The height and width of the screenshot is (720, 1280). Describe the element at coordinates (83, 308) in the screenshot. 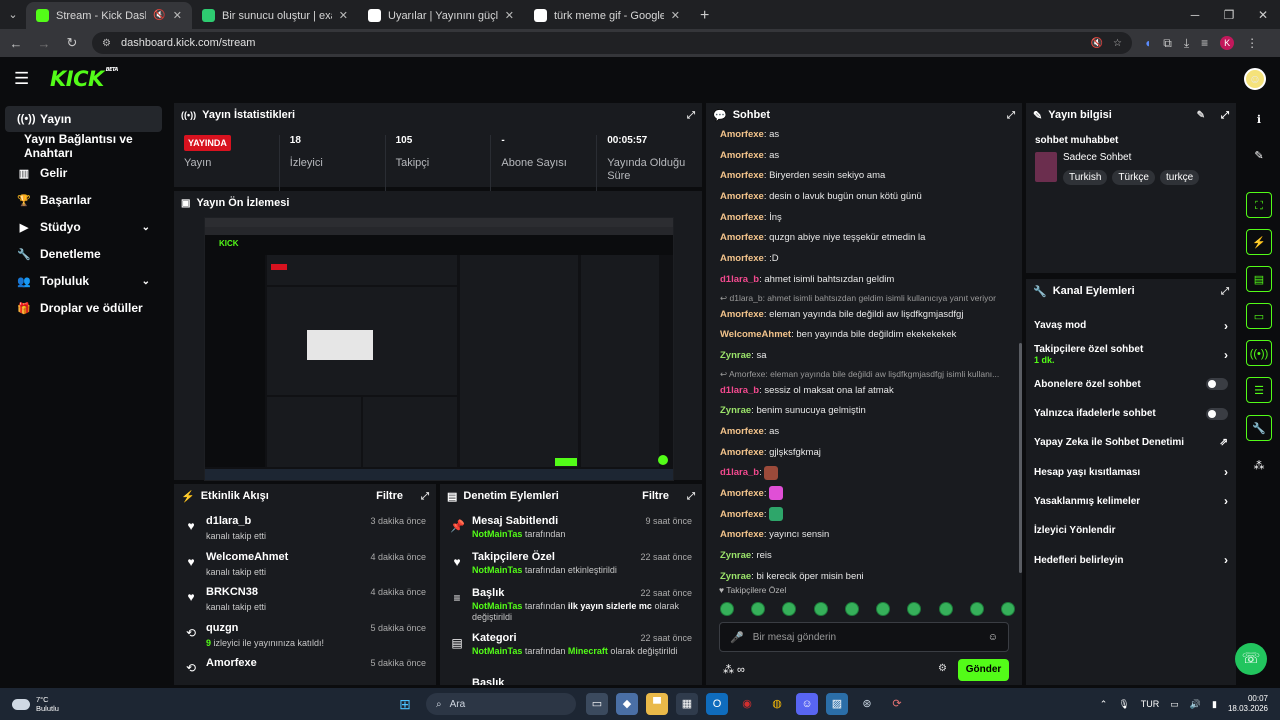

I see `sidebar-item: 🎁 Droplar ve ödüller` at that location.